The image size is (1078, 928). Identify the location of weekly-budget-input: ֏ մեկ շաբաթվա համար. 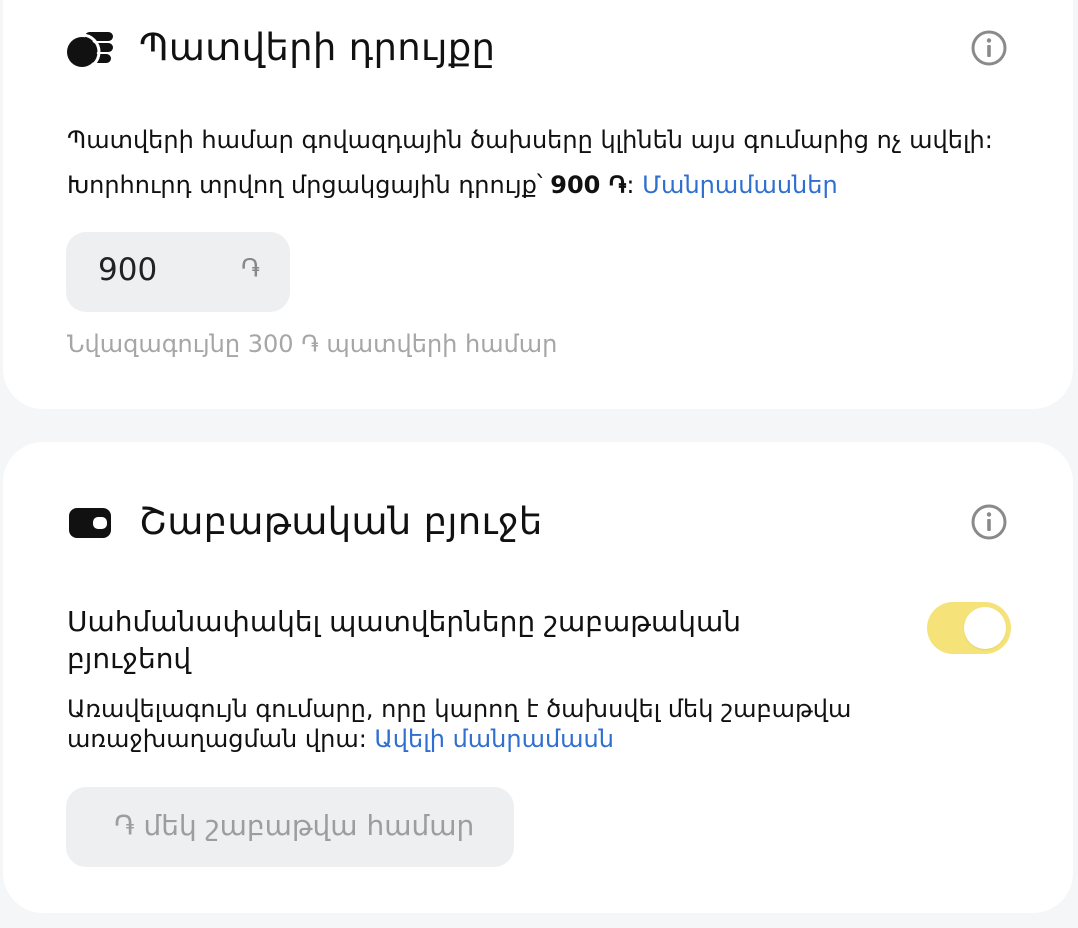
(290, 827).